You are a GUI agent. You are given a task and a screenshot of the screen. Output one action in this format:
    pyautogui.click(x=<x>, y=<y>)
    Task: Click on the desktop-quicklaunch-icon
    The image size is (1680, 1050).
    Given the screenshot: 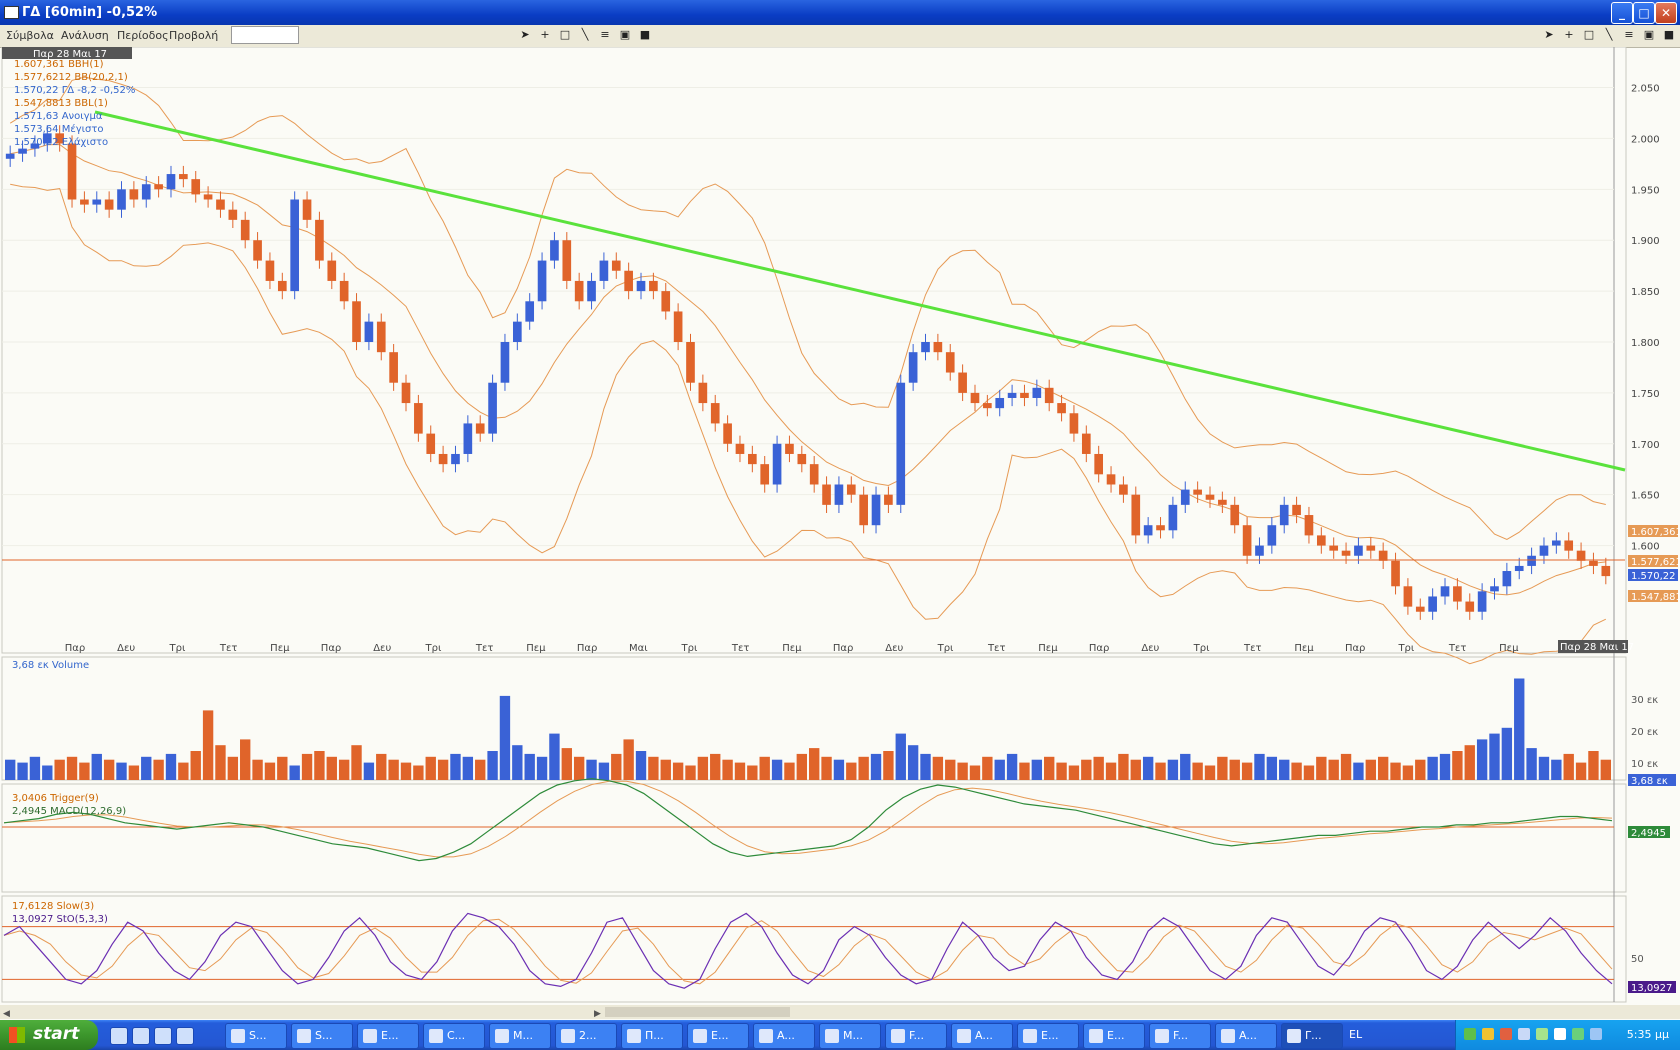 What is the action you would take?
    pyautogui.click(x=185, y=1036)
    